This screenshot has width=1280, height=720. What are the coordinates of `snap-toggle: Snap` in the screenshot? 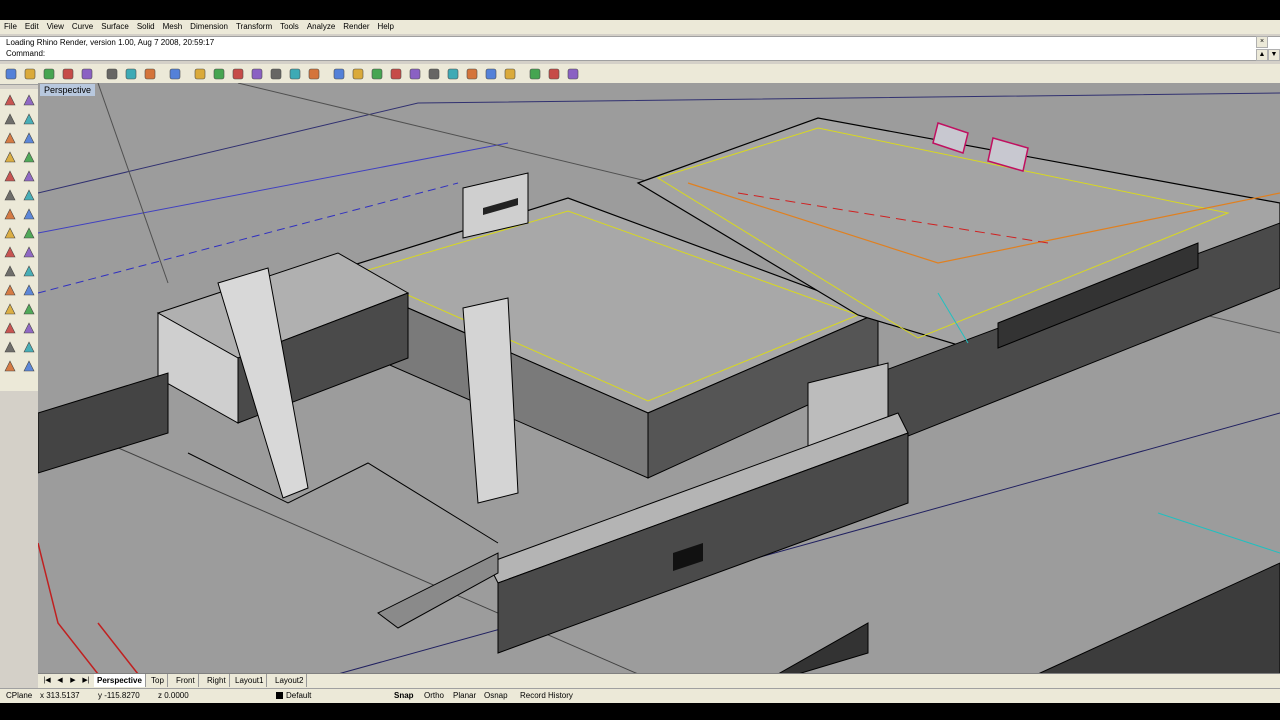 It's located at (404, 696).